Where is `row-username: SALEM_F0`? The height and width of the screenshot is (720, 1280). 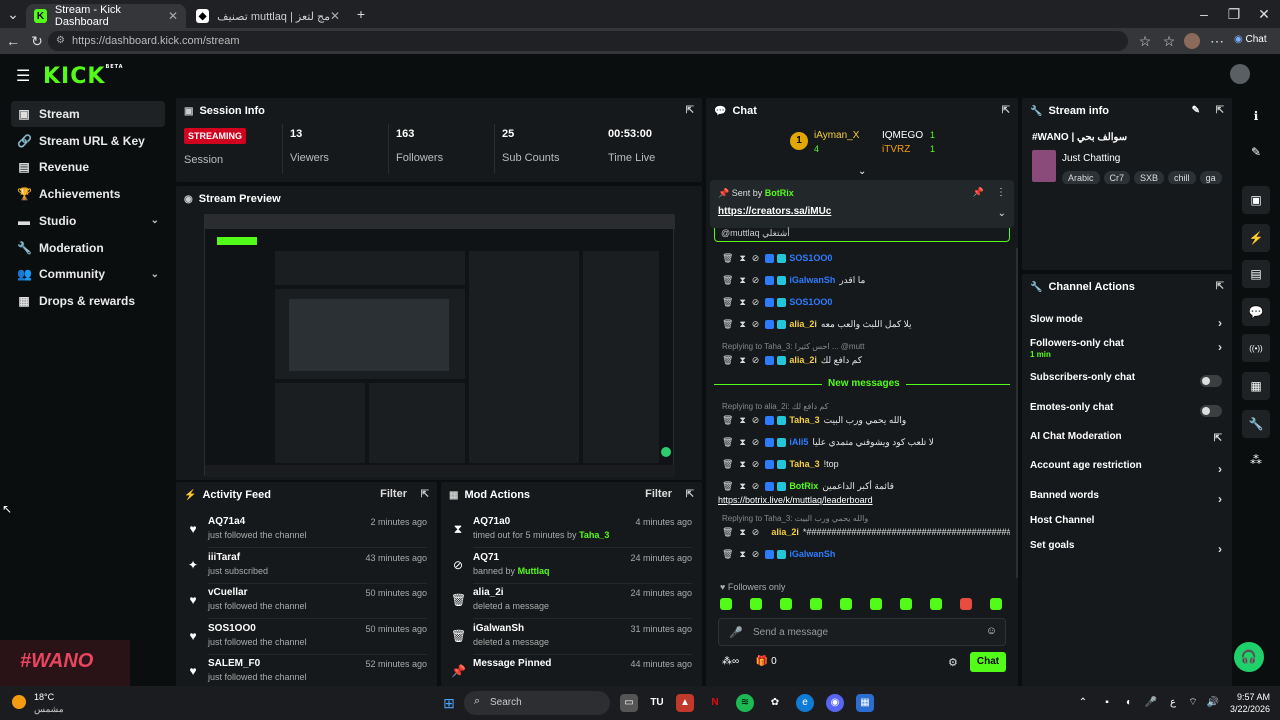
row-username: SALEM_F0 is located at coordinates (234, 663).